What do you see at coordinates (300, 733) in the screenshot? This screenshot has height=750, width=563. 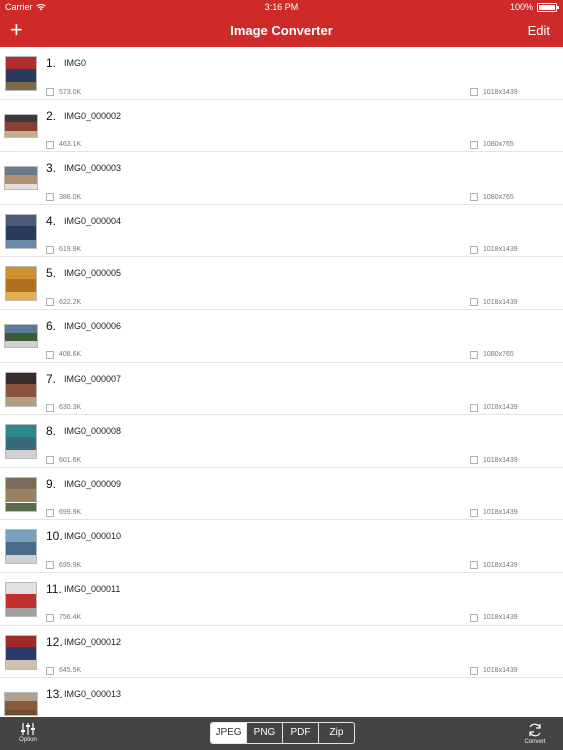 I see `format-pdf-button: PDF` at bounding box center [300, 733].